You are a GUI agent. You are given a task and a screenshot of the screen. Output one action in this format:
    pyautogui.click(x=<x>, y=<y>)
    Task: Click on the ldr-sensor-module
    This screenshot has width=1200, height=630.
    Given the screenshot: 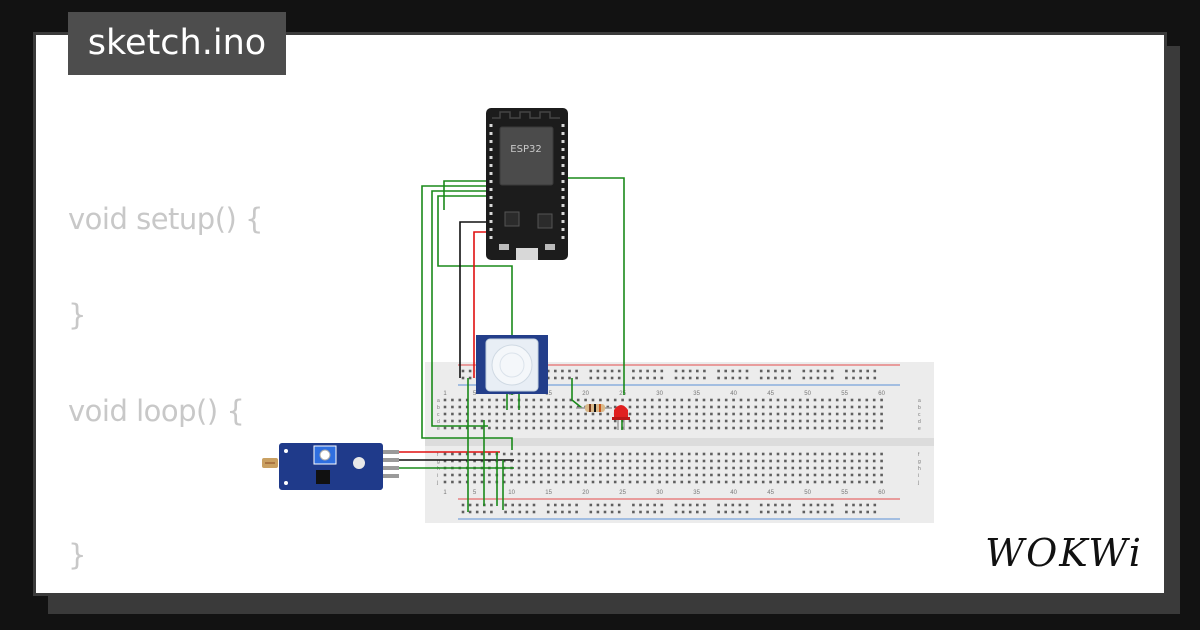 What is the action you would take?
    pyautogui.click(x=330, y=466)
    